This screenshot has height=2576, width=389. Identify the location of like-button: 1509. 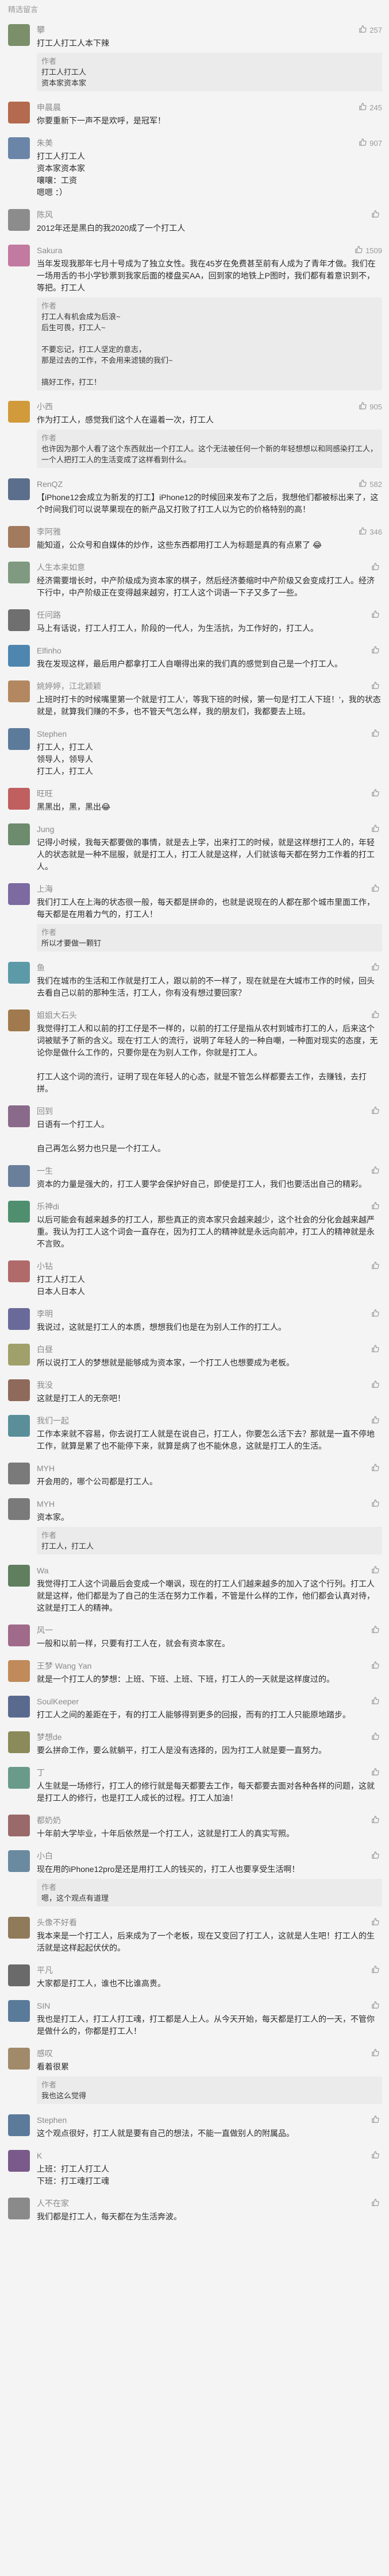
(368, 250).